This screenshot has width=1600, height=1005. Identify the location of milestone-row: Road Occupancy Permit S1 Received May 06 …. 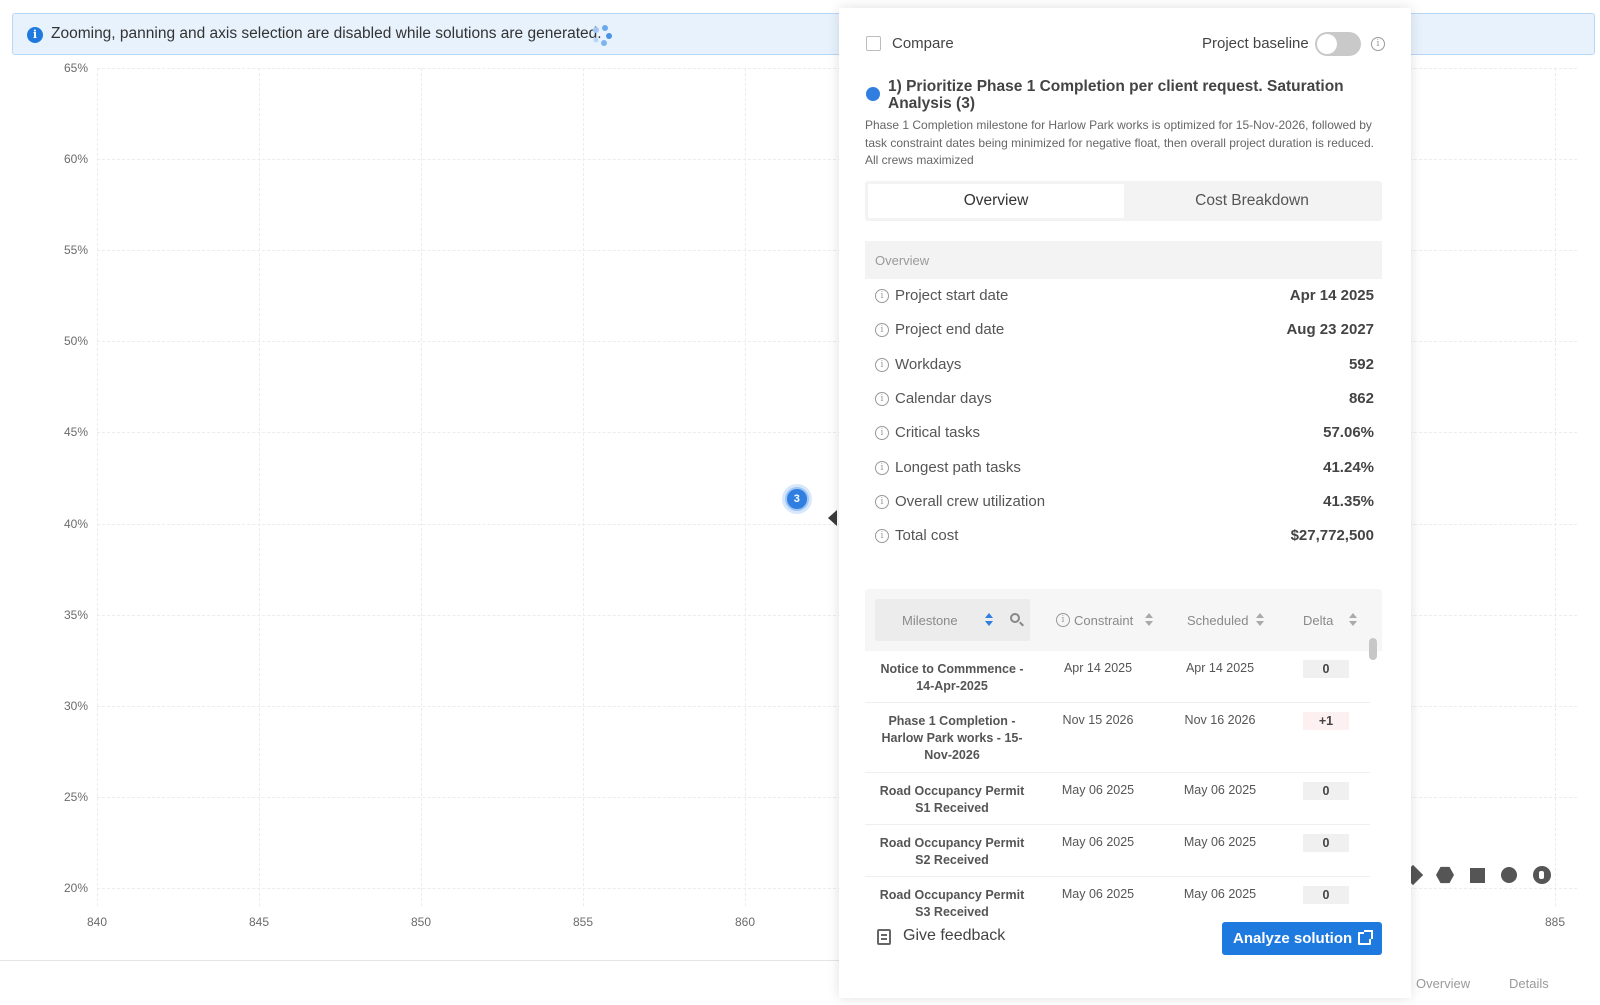
(1117, 799).